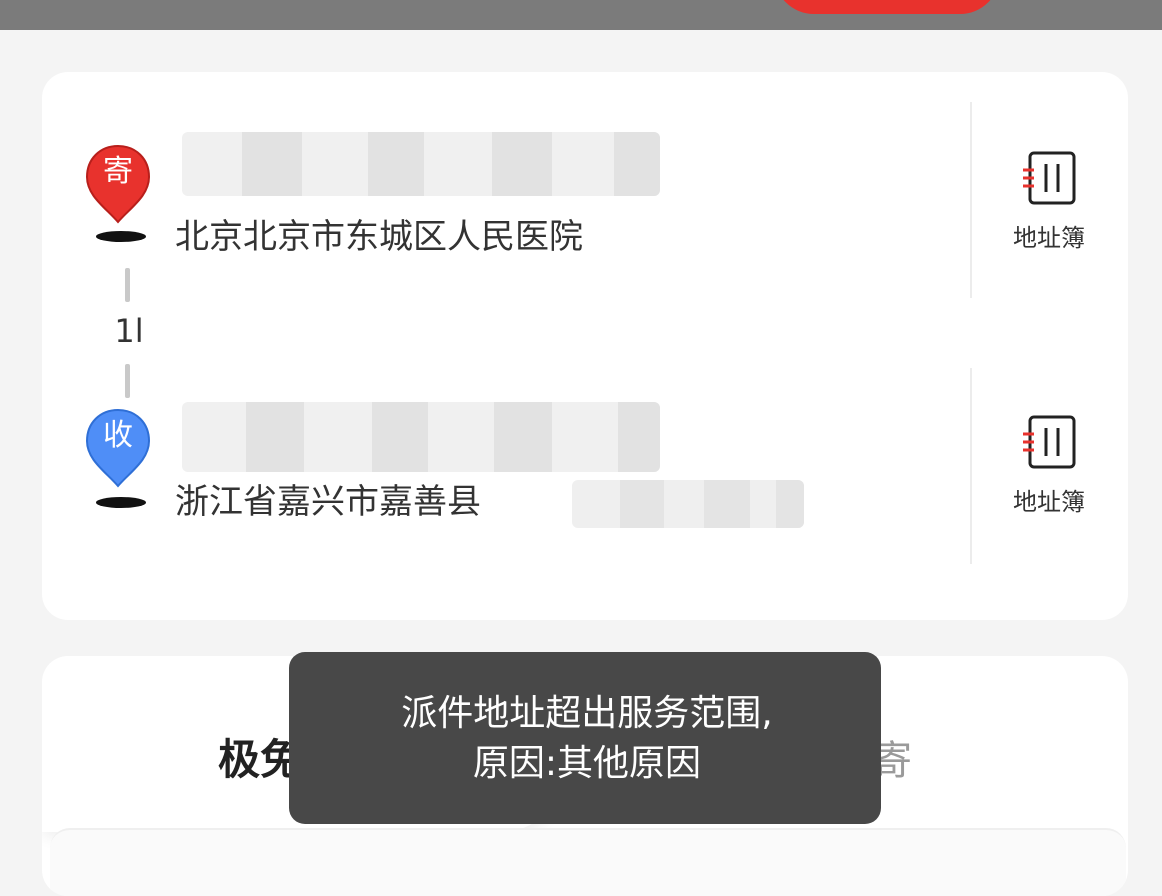  I want to click on receiver-address-book-label: 地址簿, so click(1049, 502).